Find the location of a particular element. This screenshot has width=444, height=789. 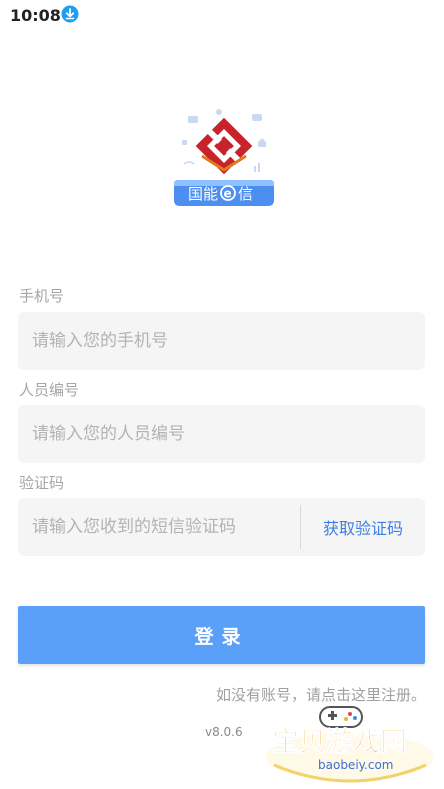

code-label: 验证码 is located at coordinates (42, 483).